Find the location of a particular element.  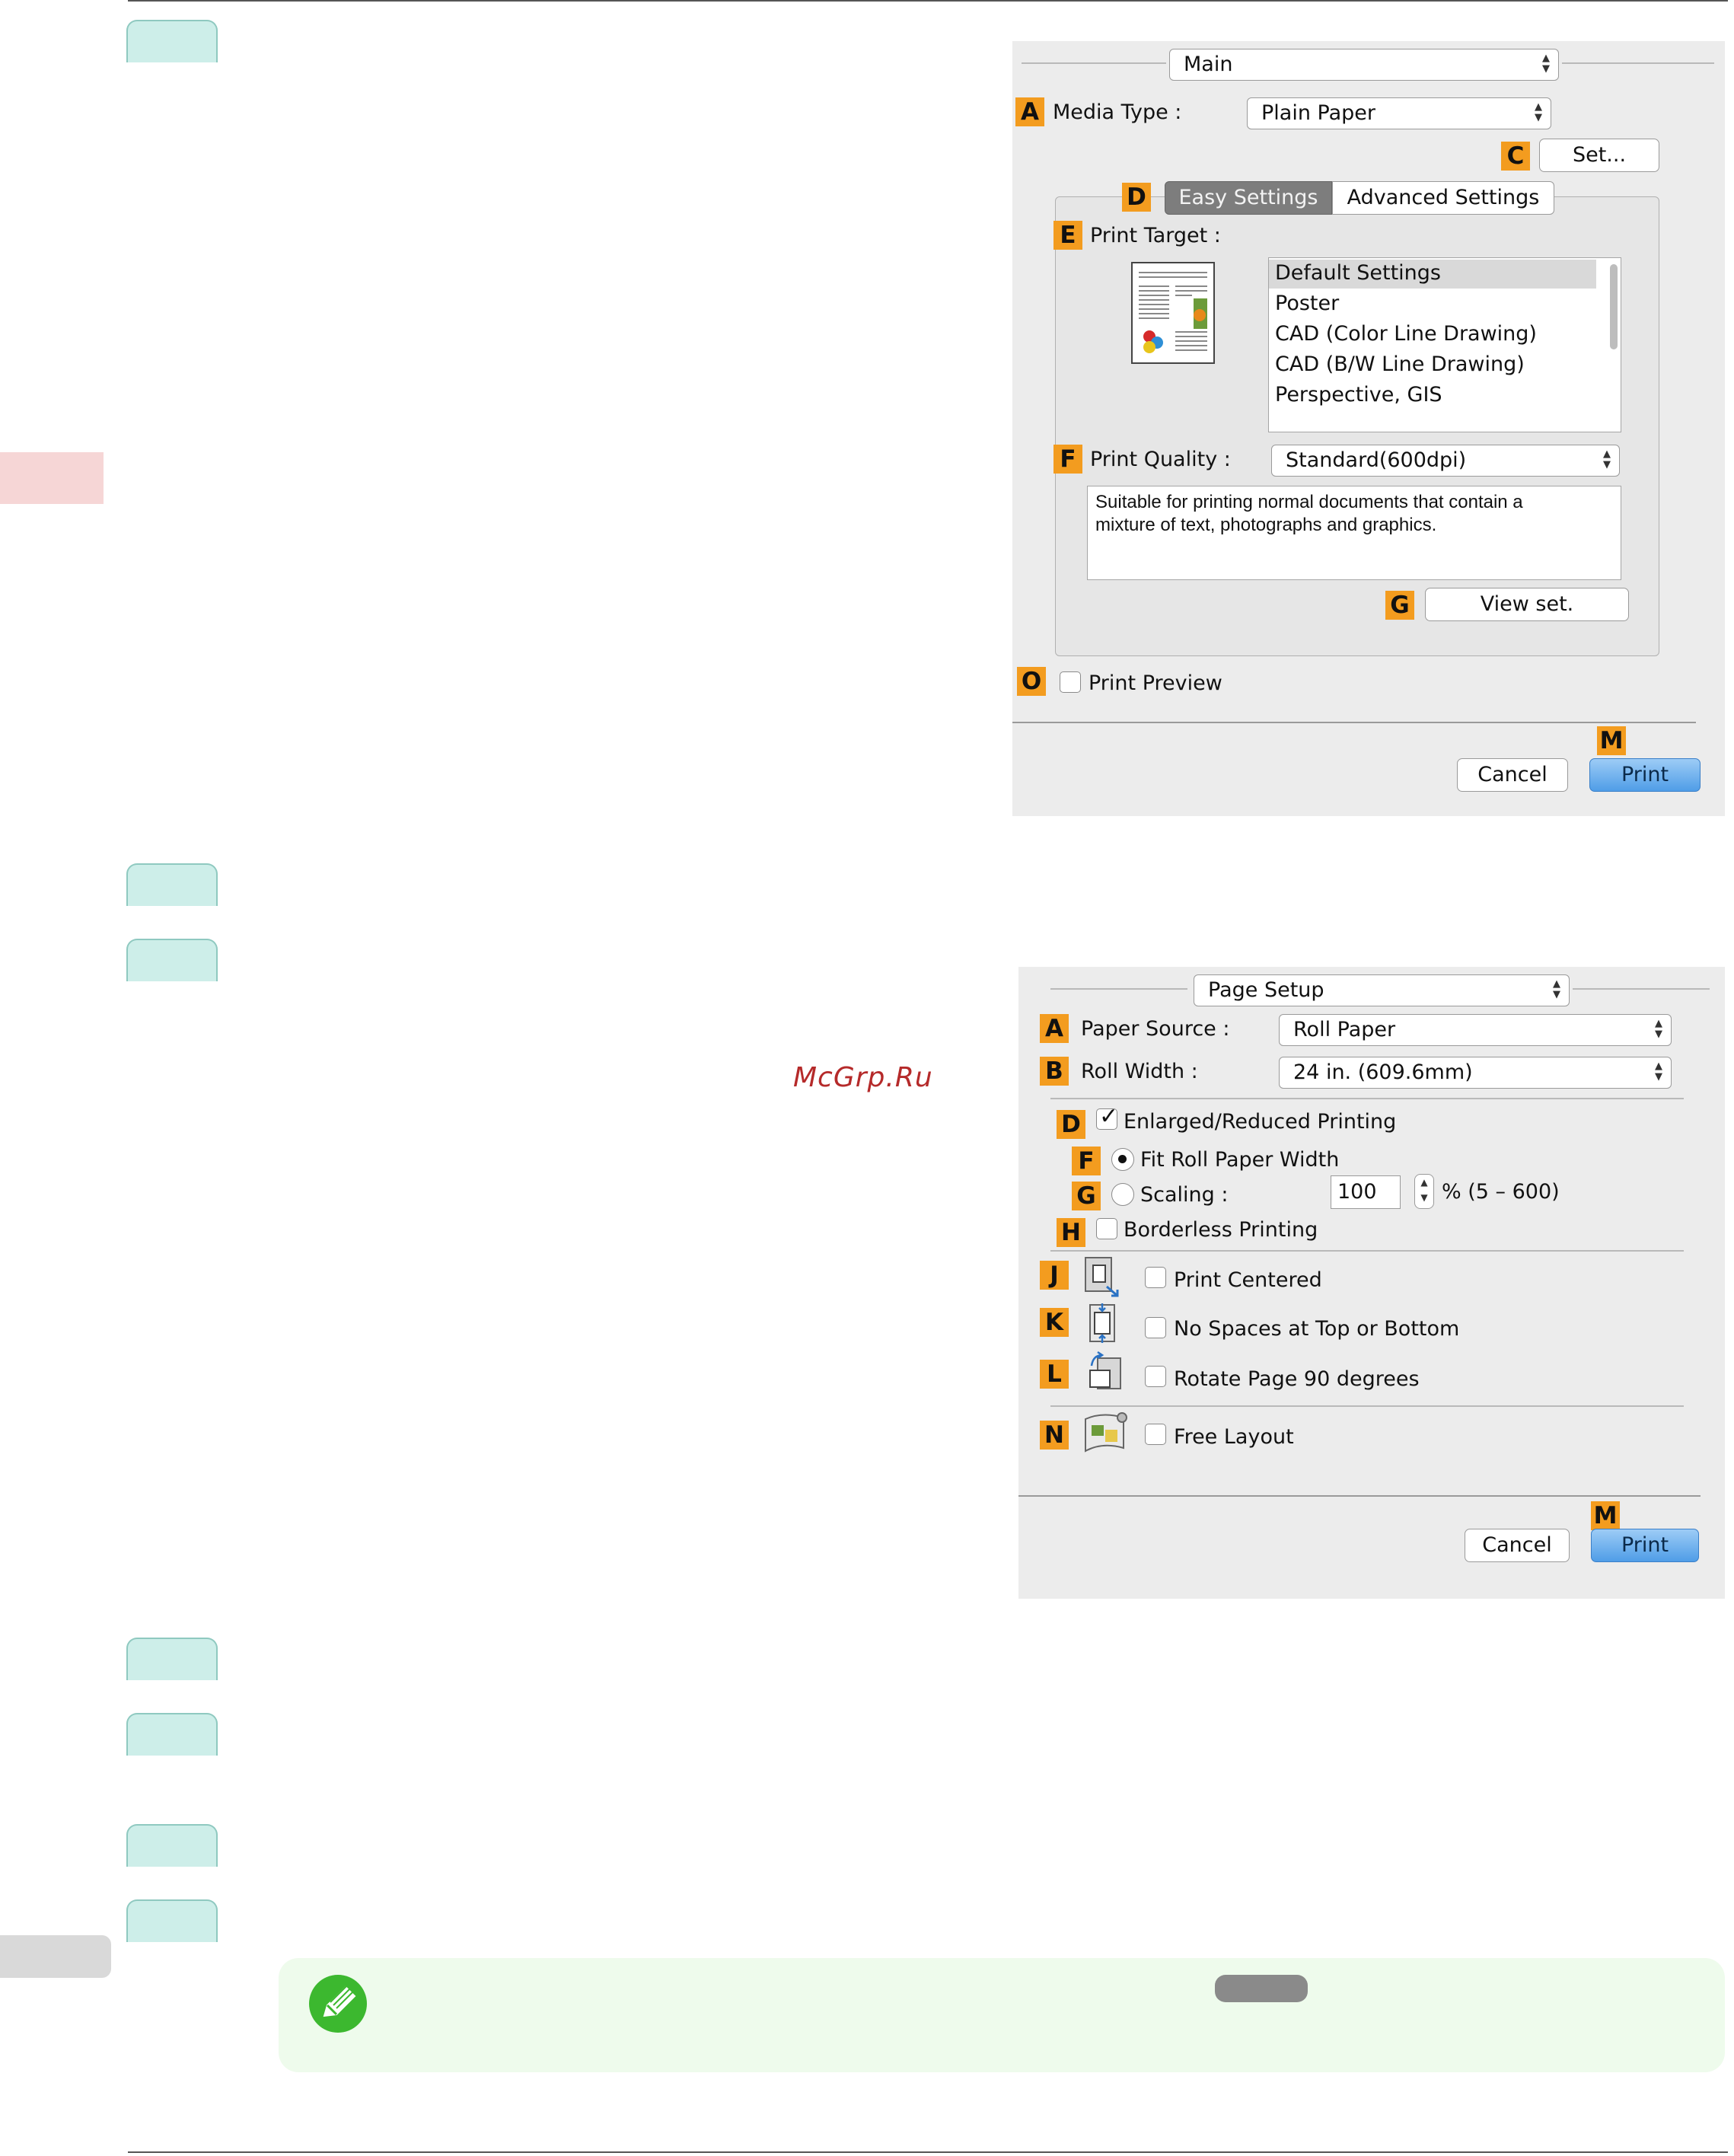

page-side-tab is located at coordinates (55, 1957).